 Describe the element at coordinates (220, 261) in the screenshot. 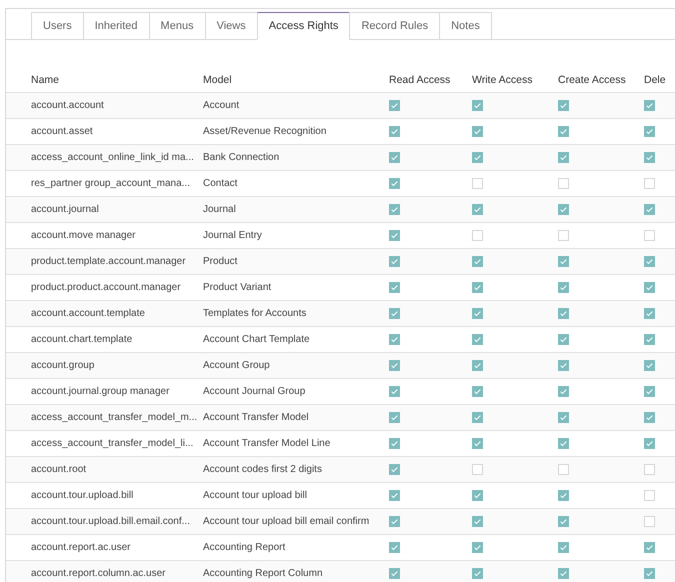

I see `table-cell: Product` at that location.